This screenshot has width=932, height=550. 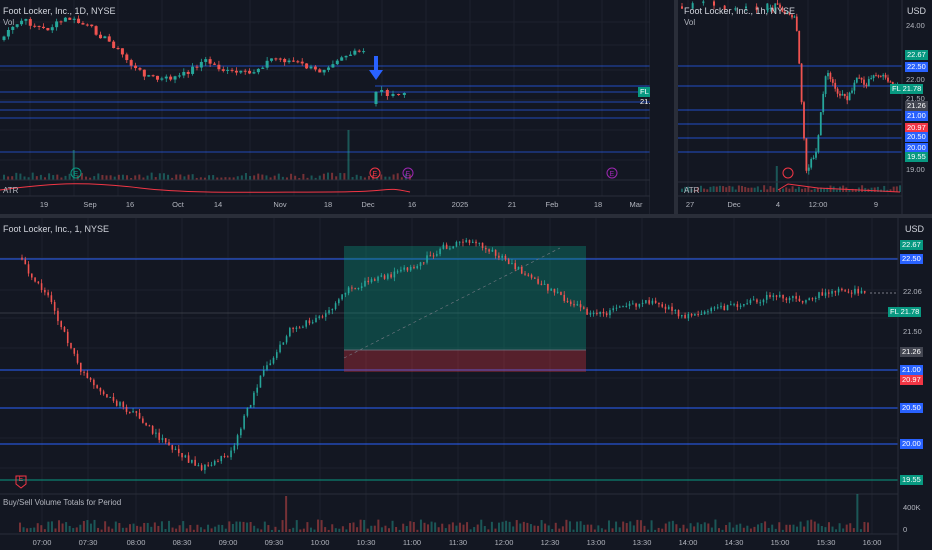 I want to click on intraday-time-label: 10:30, so click(x=366, y=542).